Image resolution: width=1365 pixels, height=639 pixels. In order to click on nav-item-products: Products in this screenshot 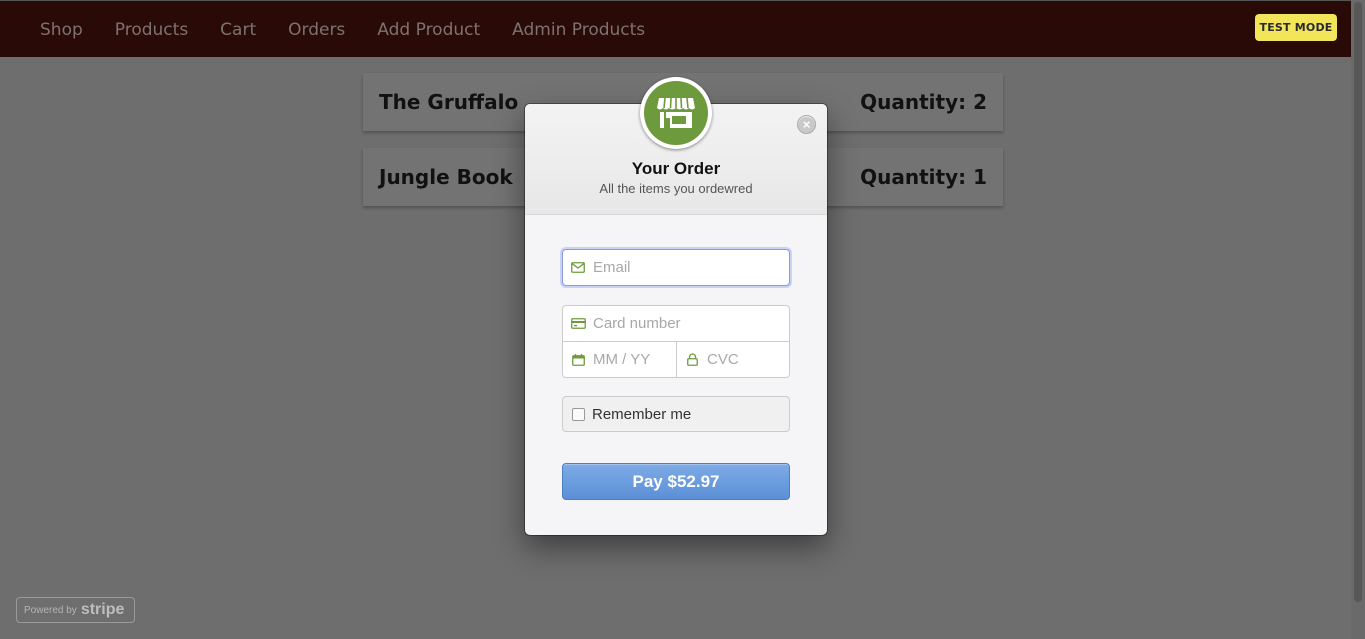, I will do `click(151, 30)`.